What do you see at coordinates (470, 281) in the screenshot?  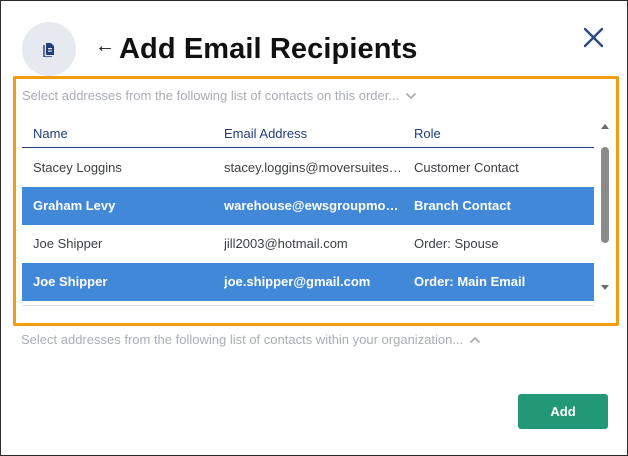 I see `cell-role: Order: Main Email` at bounding box center [470, 281].